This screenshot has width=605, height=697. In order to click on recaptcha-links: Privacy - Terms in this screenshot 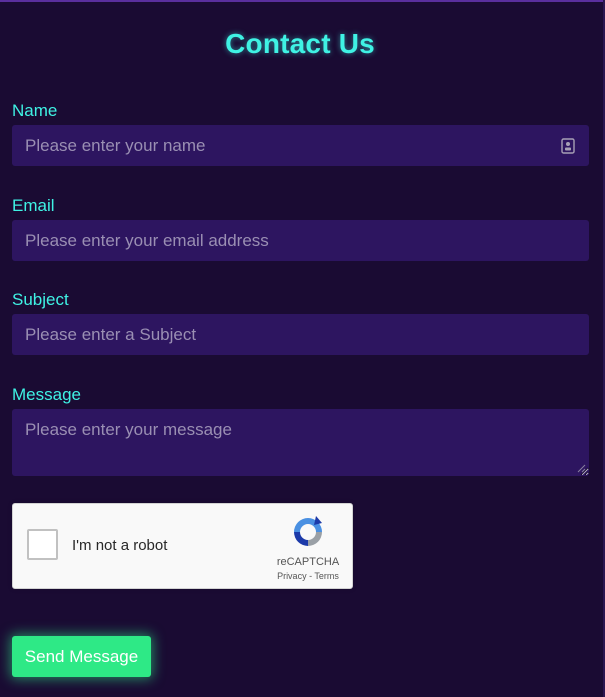, I will do `click(308, 576)`.